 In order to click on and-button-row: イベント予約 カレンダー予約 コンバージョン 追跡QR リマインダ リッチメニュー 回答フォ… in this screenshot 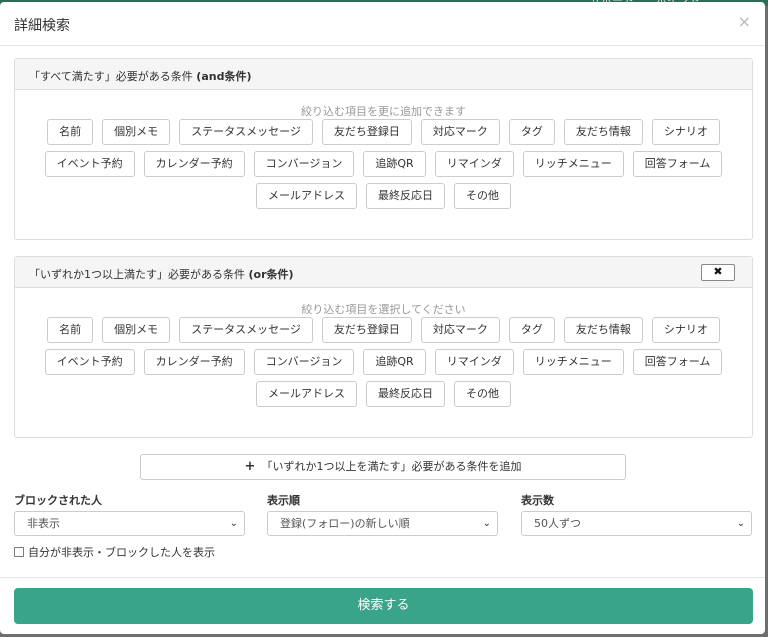, I will do `click(383, 164)`.